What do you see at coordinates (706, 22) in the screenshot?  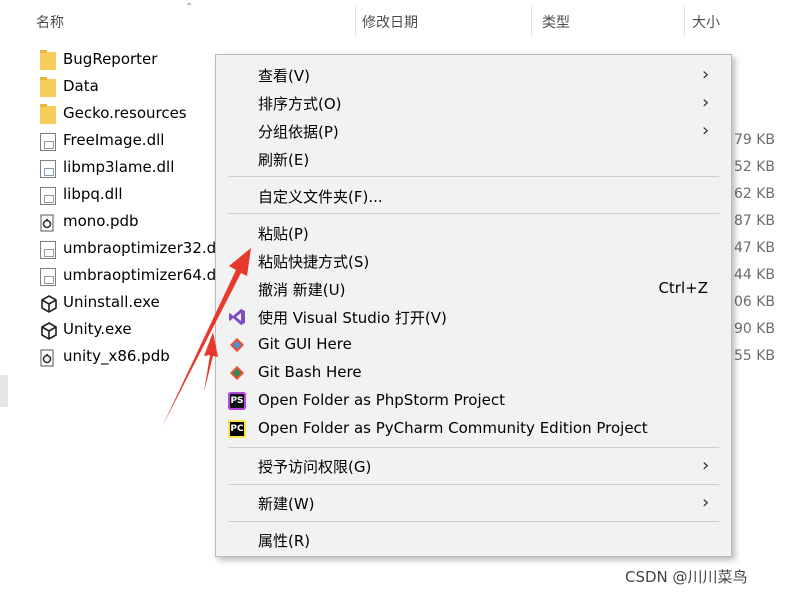 I see `column-size: 大小` at bounding box center [706, 22].